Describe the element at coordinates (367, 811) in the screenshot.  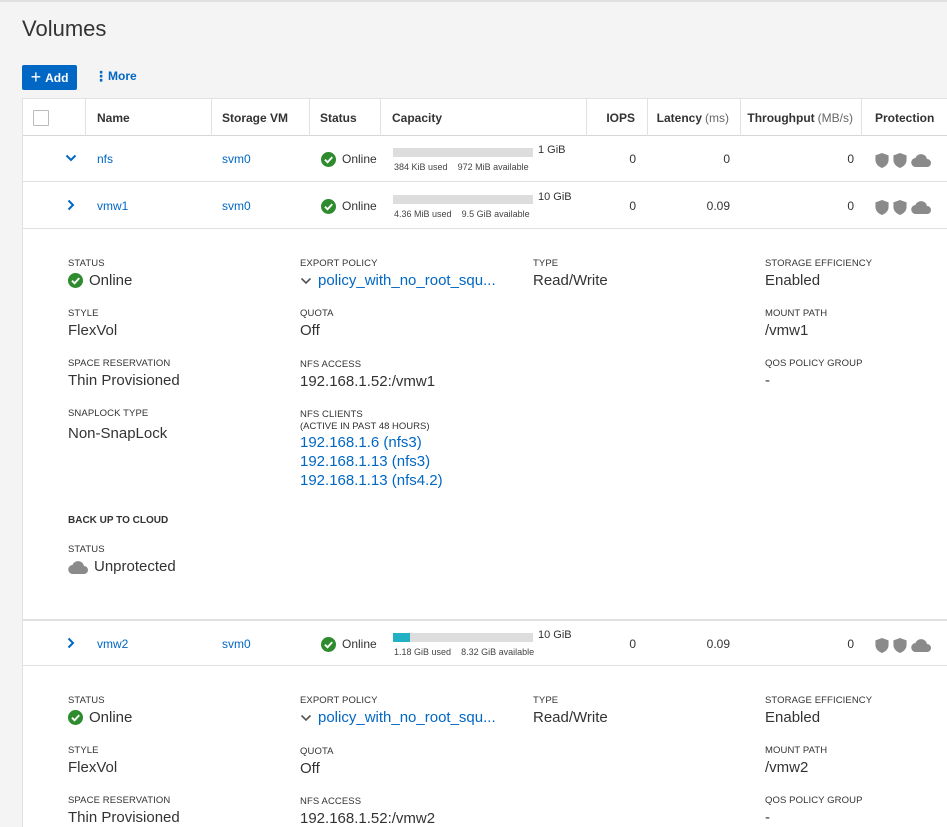
I see `detail-nfs-access: NFS ACCESS 192.168.1.52:/vmw2` at that location.